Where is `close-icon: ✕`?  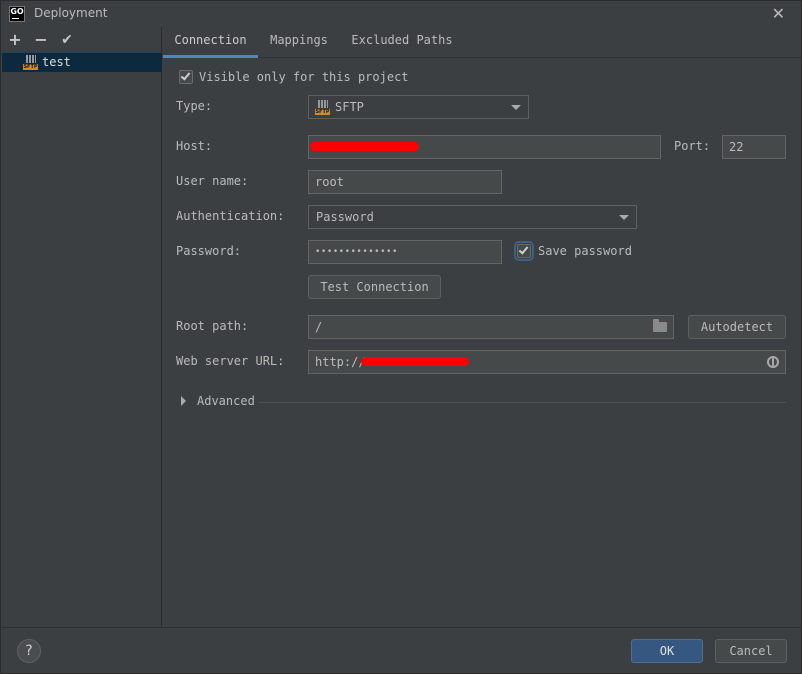
close-icon: ✕ is located at coordinates (778, 13).